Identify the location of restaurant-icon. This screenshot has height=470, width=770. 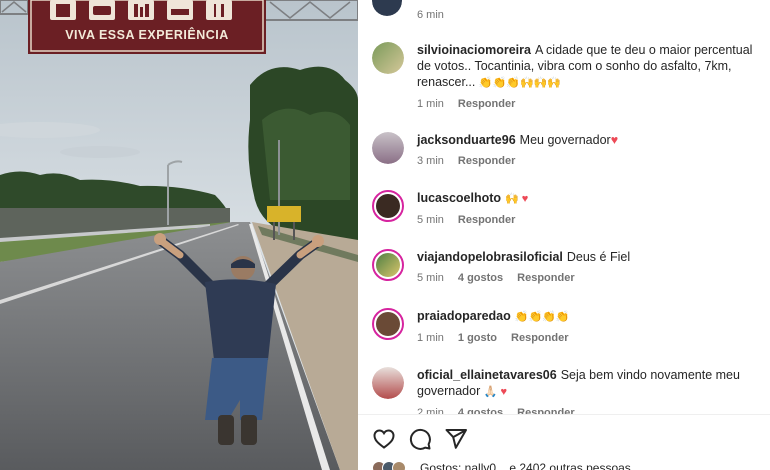
(219, 10).